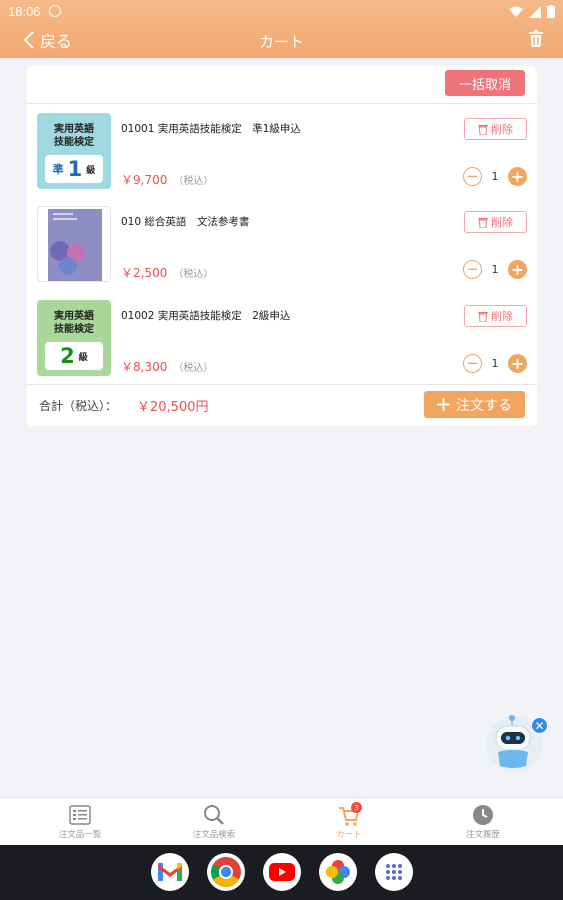  I want to click on product-thumbnail, so click(74, 244).